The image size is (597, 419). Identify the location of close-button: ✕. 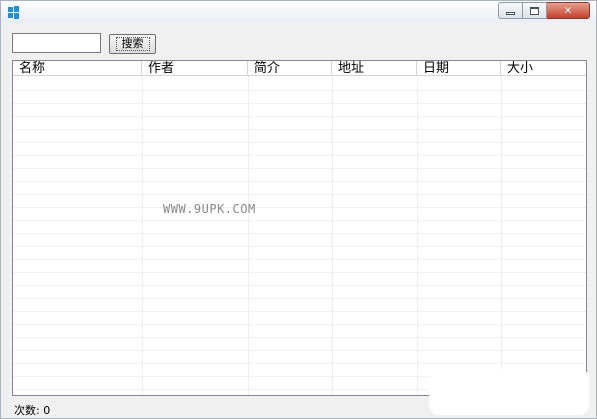
(568, 10).